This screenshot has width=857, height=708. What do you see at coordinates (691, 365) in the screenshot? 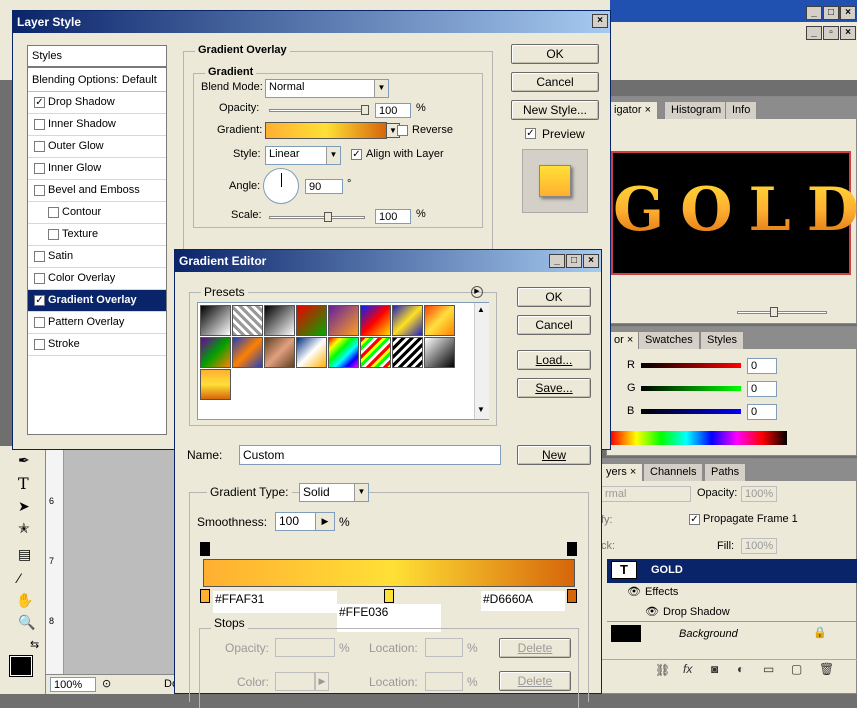
I see `channel-r-slider` at bounding box center [691, 365].